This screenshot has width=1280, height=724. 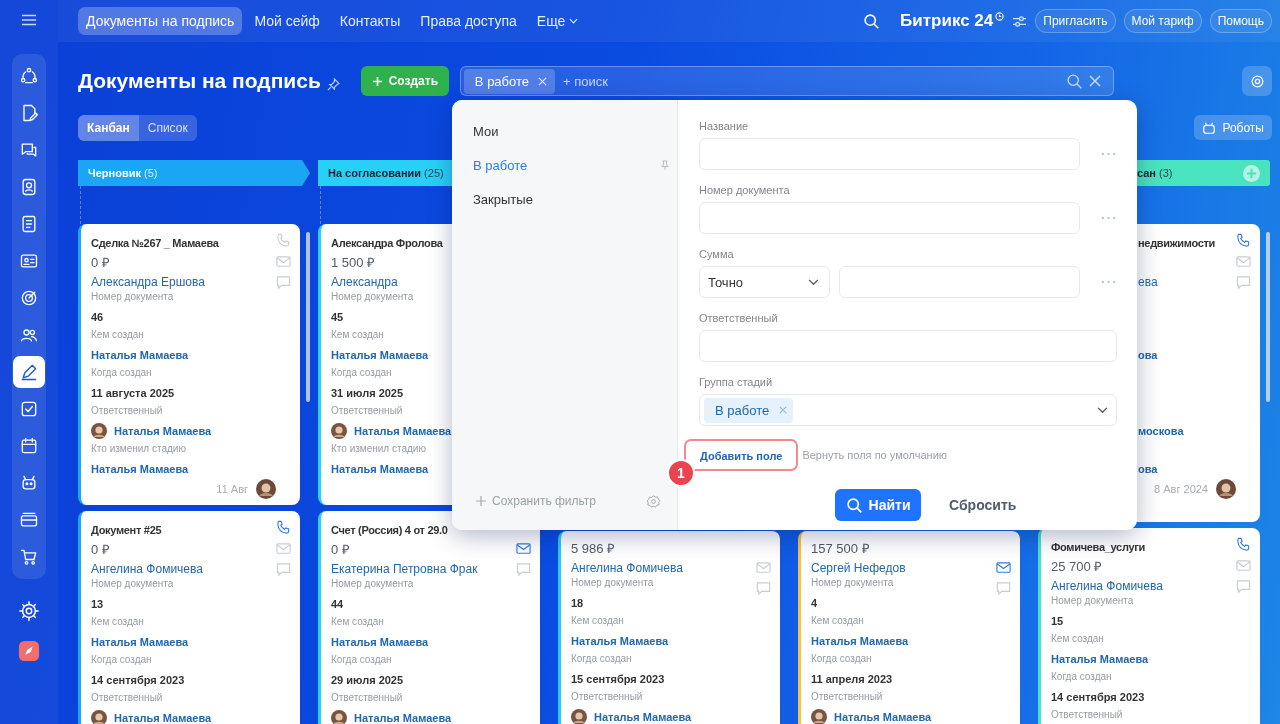 What do you see at coordinates (878, 505) in the screenshot?
I see `find-button: Найти` at bounding box center [878, 505].